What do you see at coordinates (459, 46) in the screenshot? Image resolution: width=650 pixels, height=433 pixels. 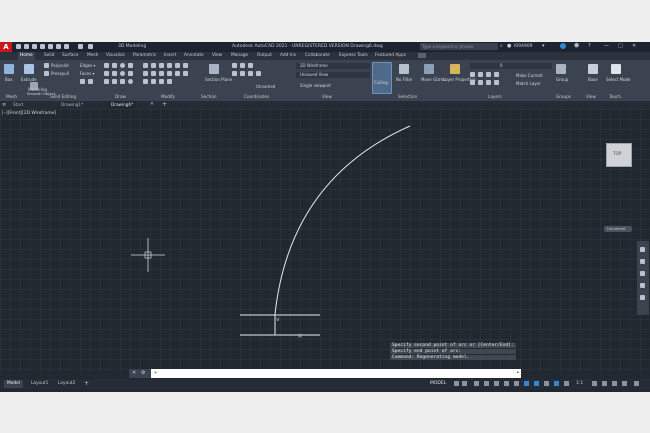 I see `search-input: Type a keyword or phrase` at bounding box center [459, 46].